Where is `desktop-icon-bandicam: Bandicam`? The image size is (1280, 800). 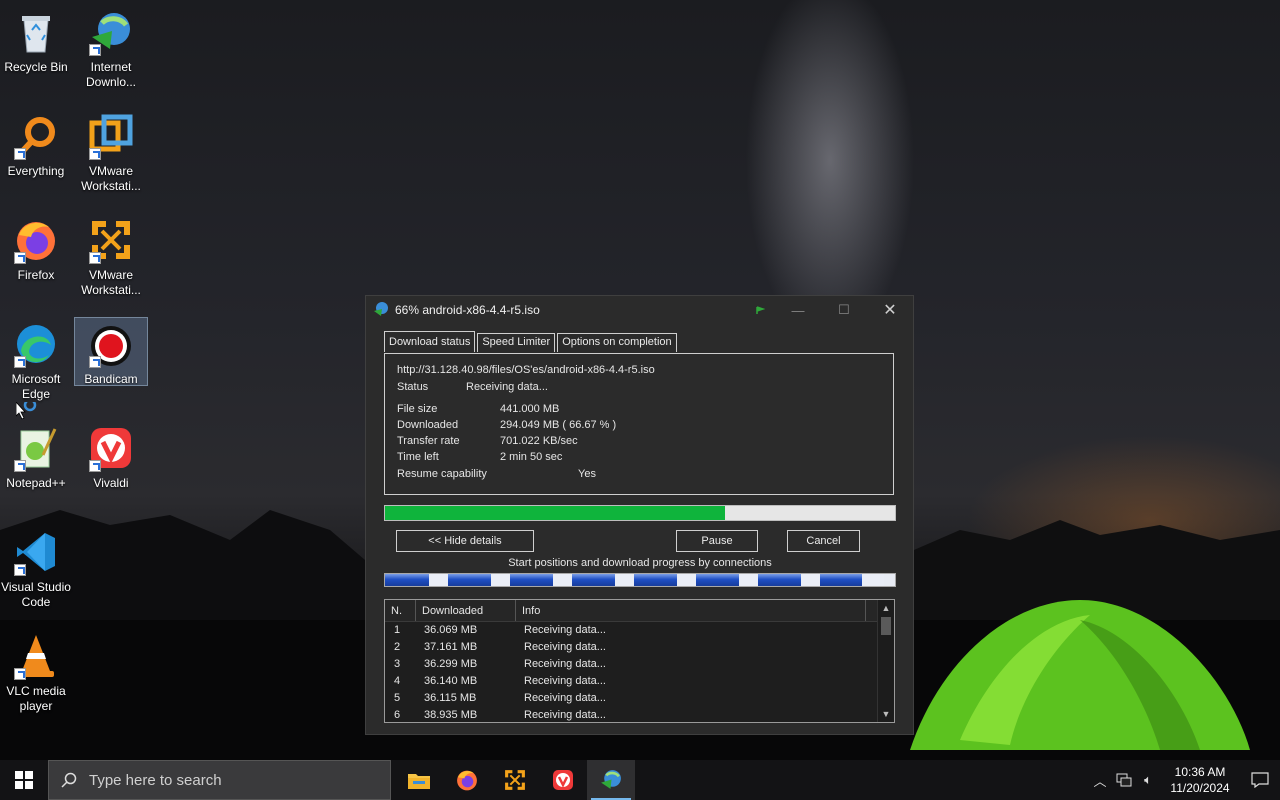
desktop-icon-bandicam: Bandicam is located at coordinates (111, 351).